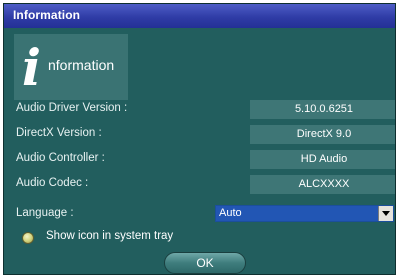  I want to click on info-icon: i, so click(31, 67).